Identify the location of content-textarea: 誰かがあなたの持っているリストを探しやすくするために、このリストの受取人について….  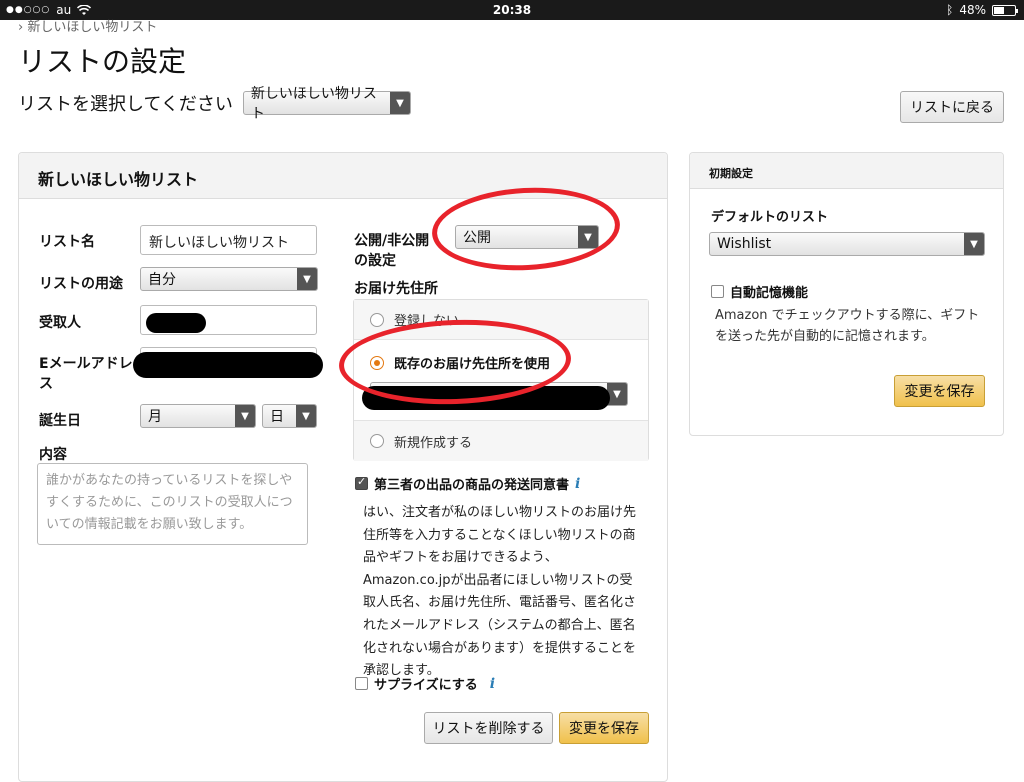
(172, 504).